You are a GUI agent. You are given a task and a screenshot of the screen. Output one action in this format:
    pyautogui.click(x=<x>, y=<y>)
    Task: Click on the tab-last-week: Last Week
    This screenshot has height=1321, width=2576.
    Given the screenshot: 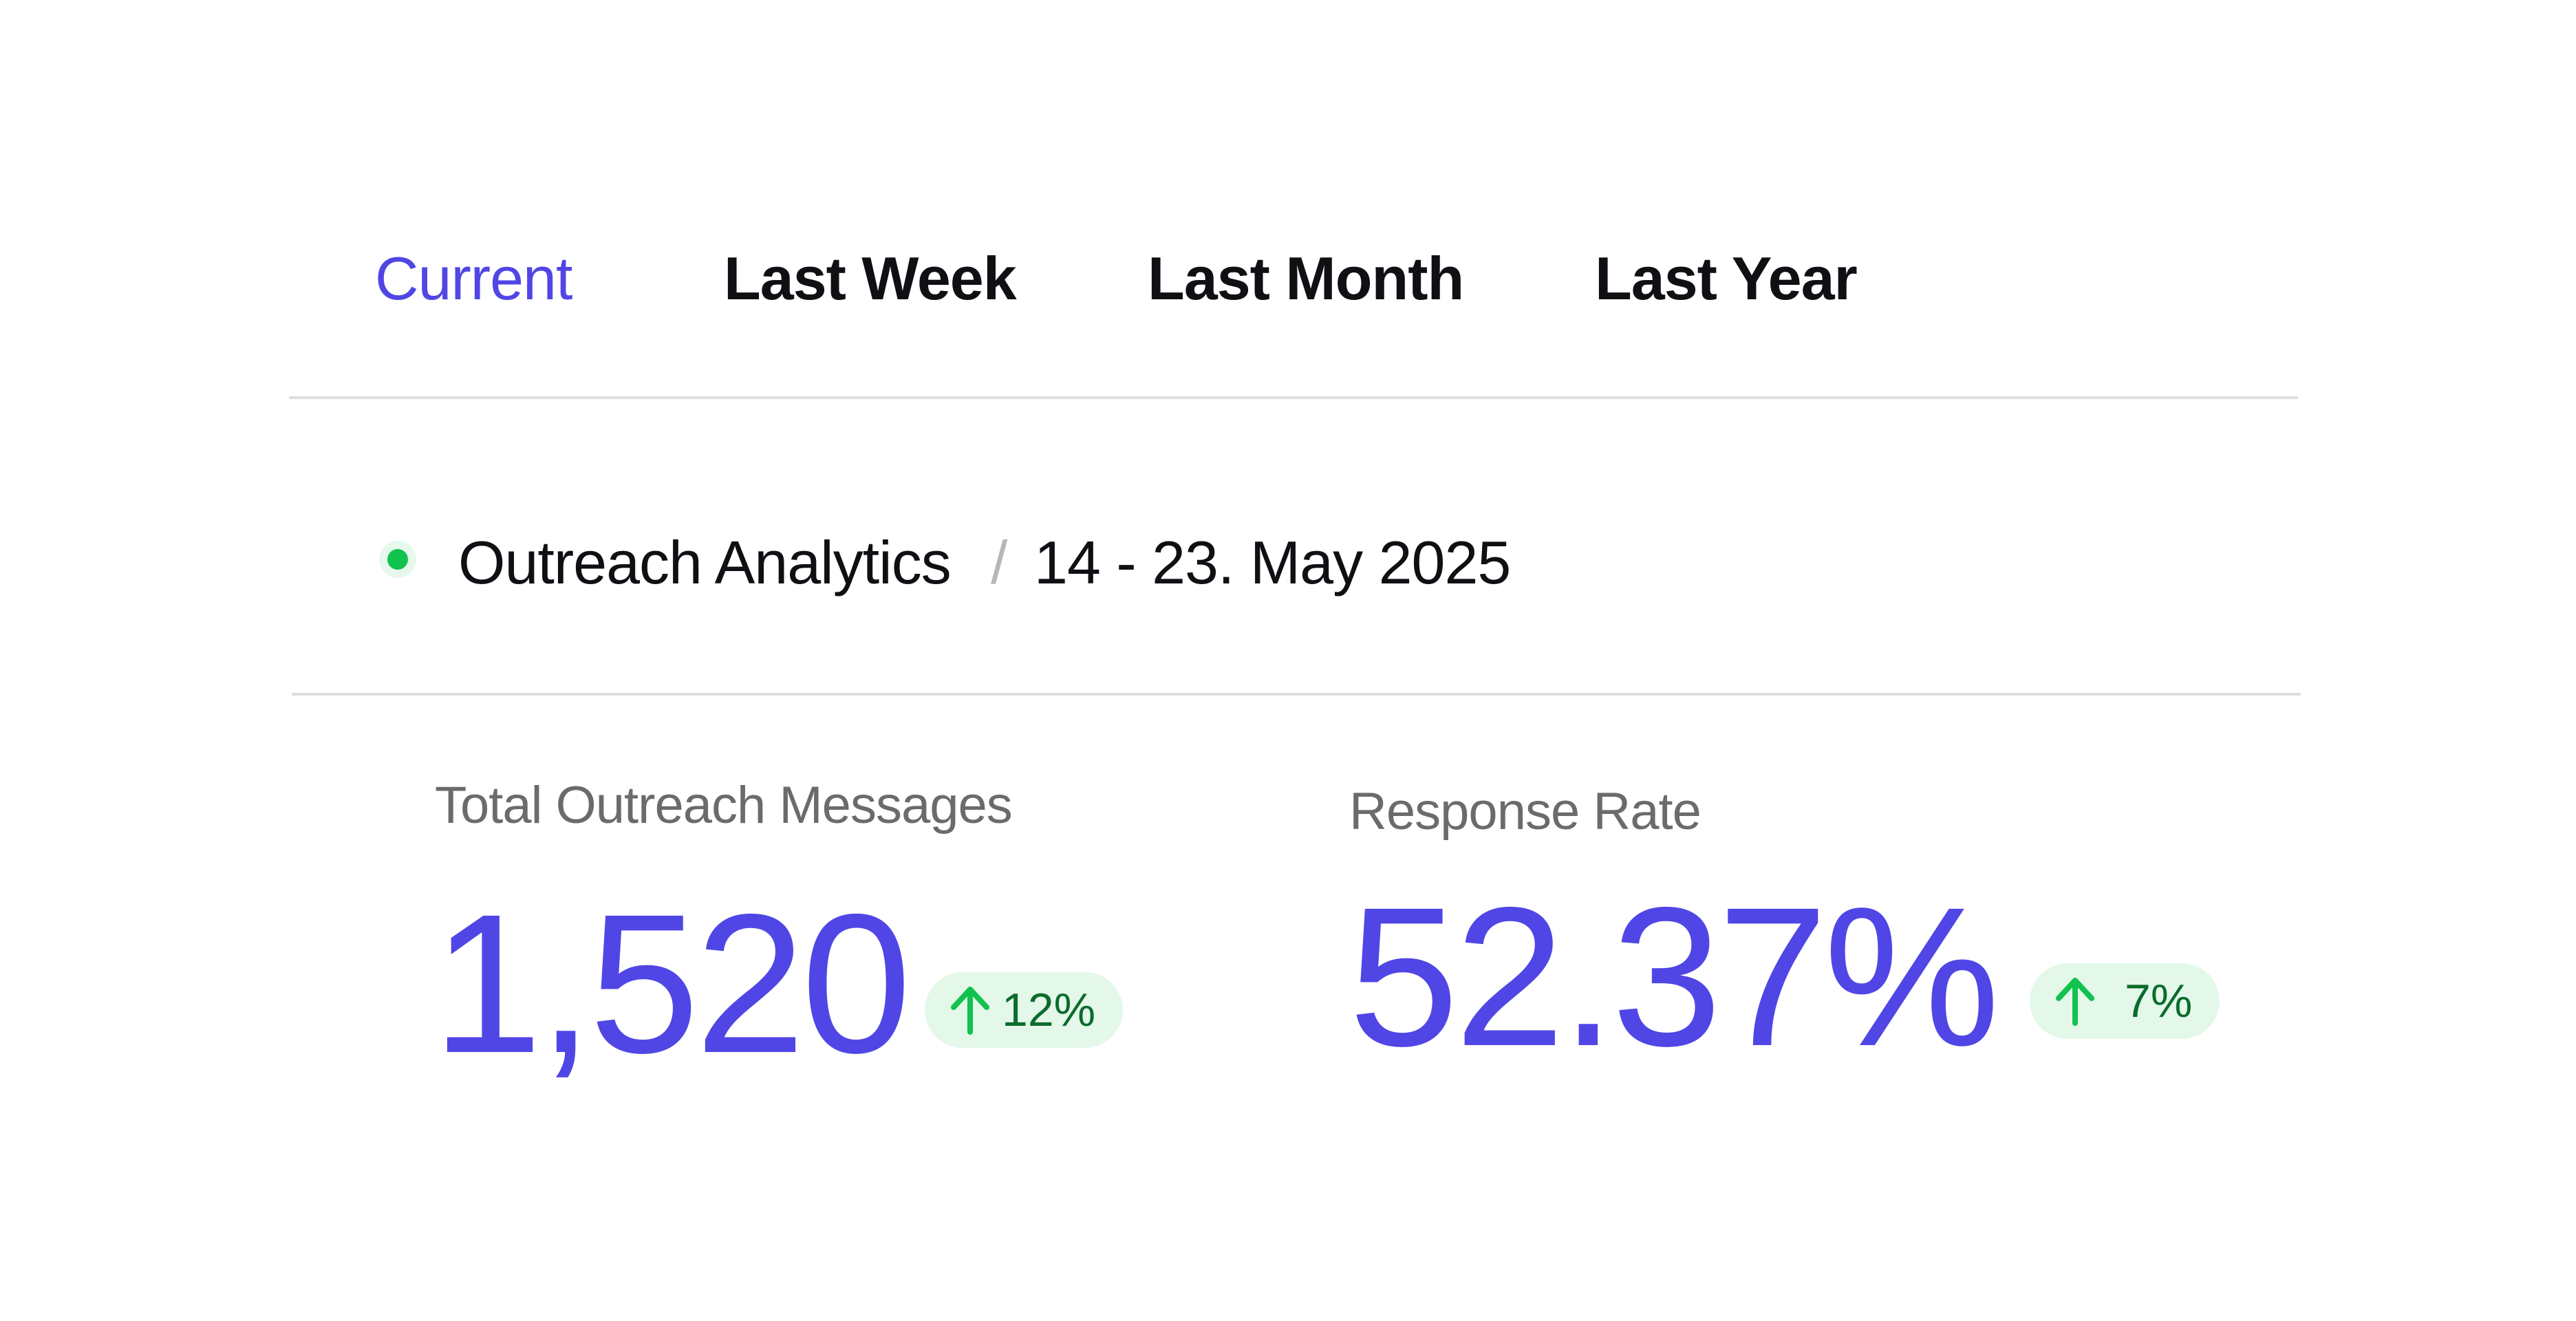 What is the action you would take?
    pyautogui.click(x=870, y=278)
    